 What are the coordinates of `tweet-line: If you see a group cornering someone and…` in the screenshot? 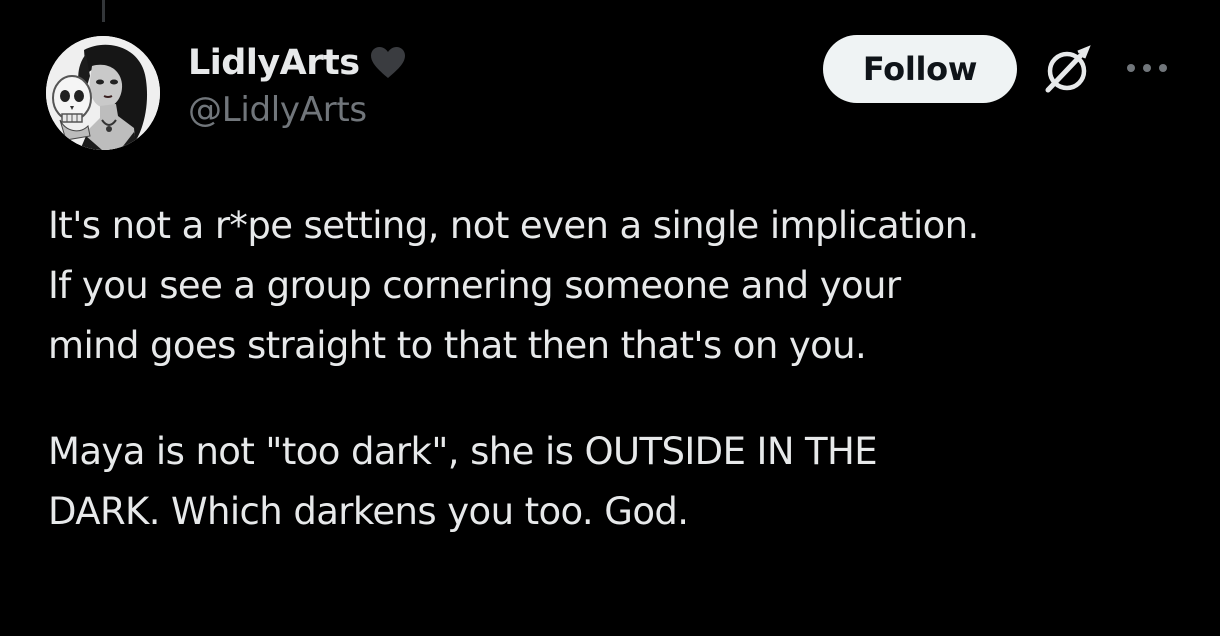 It's located at (474, 285).